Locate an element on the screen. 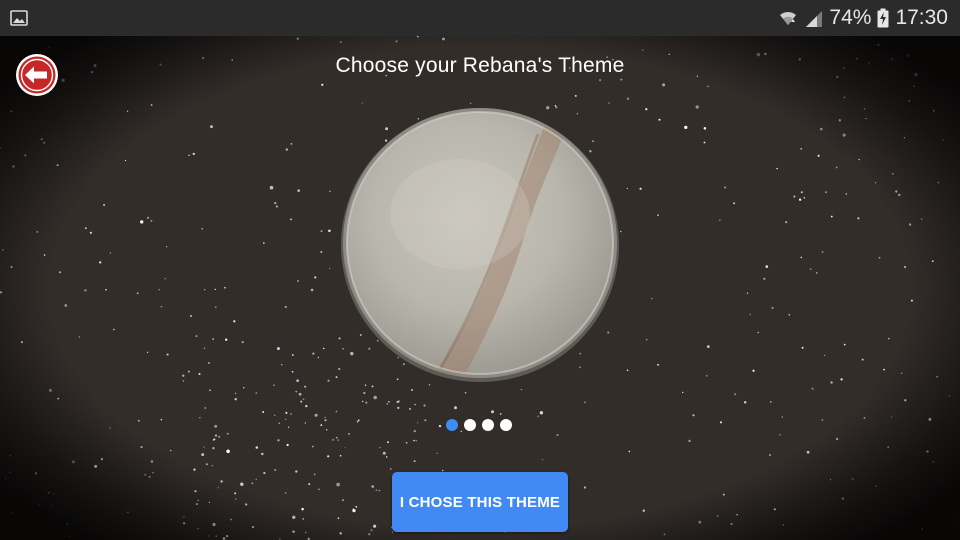 This screenshot has height=540, width=960. status-indicators: 74% 17:30 is located at coordinates (862, 18).